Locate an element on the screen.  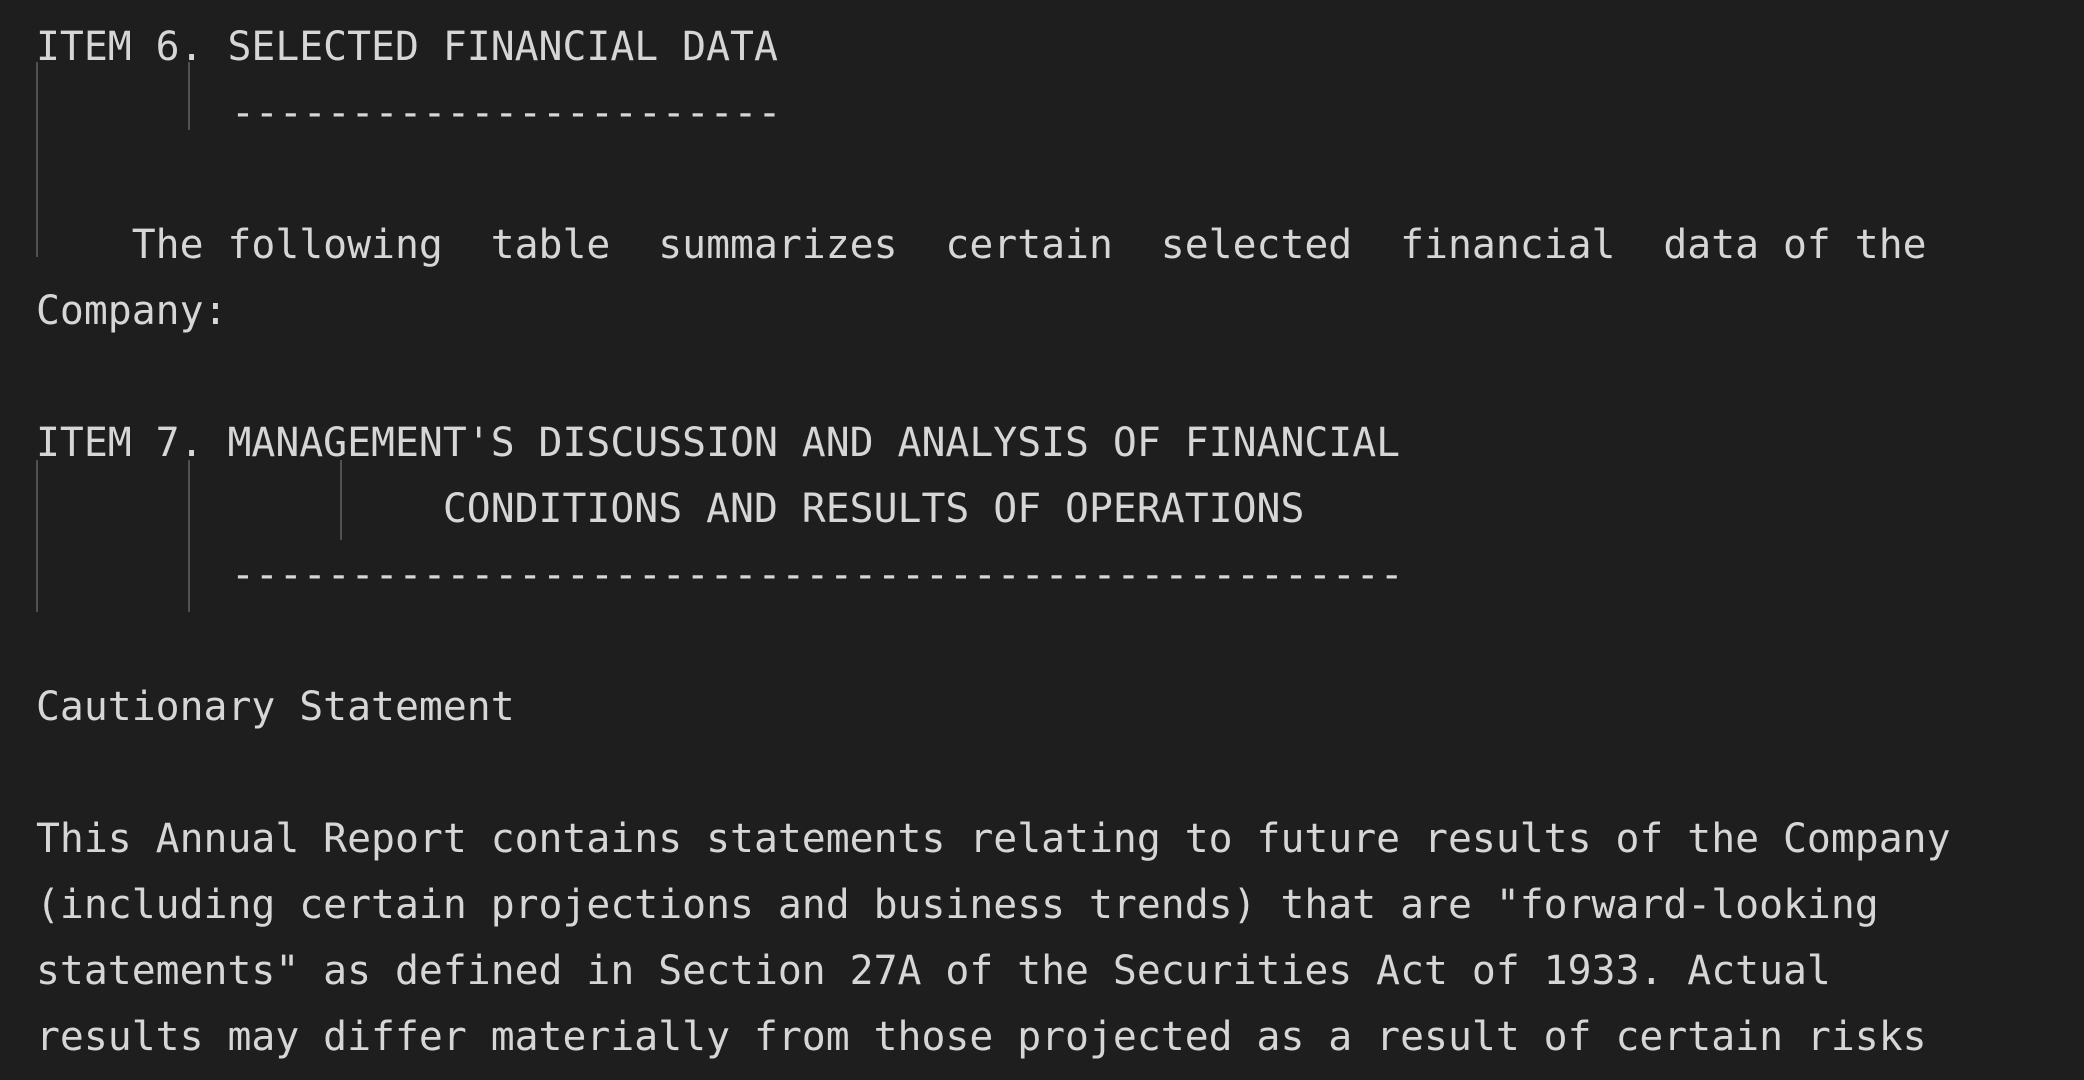
text-line-cautionary-heading: Cautionary Statement is located at coordinates (275, 707).